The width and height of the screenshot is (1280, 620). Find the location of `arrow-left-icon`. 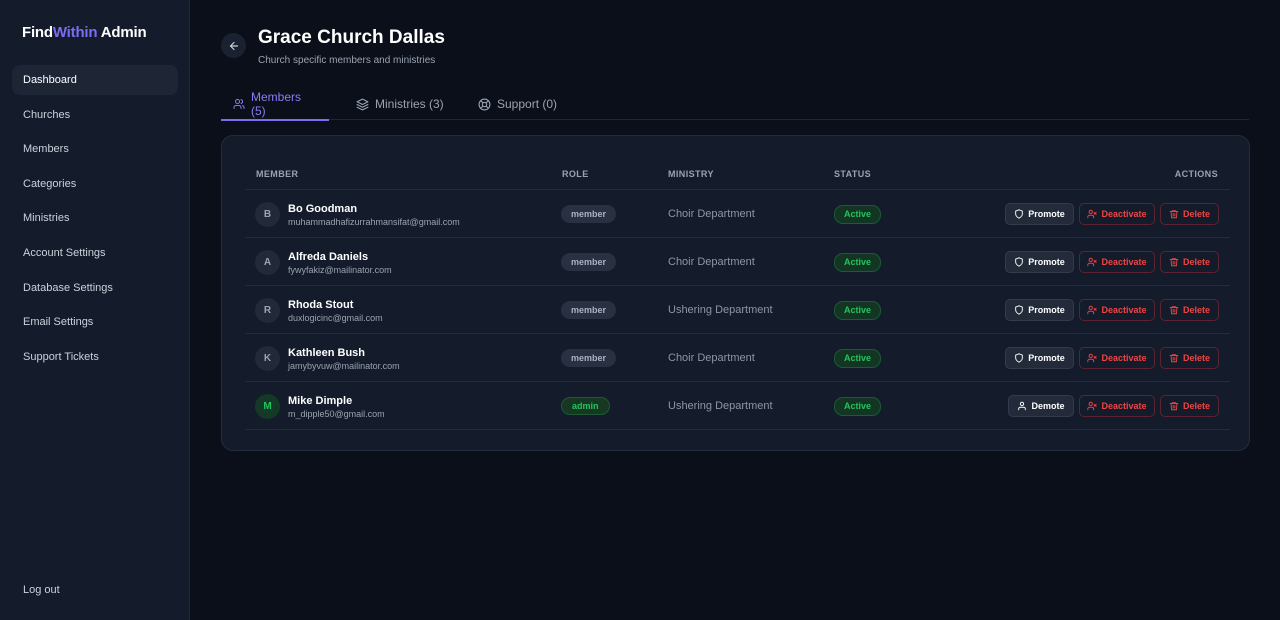

arrow-left-icon is located at coordinates (234, 46).